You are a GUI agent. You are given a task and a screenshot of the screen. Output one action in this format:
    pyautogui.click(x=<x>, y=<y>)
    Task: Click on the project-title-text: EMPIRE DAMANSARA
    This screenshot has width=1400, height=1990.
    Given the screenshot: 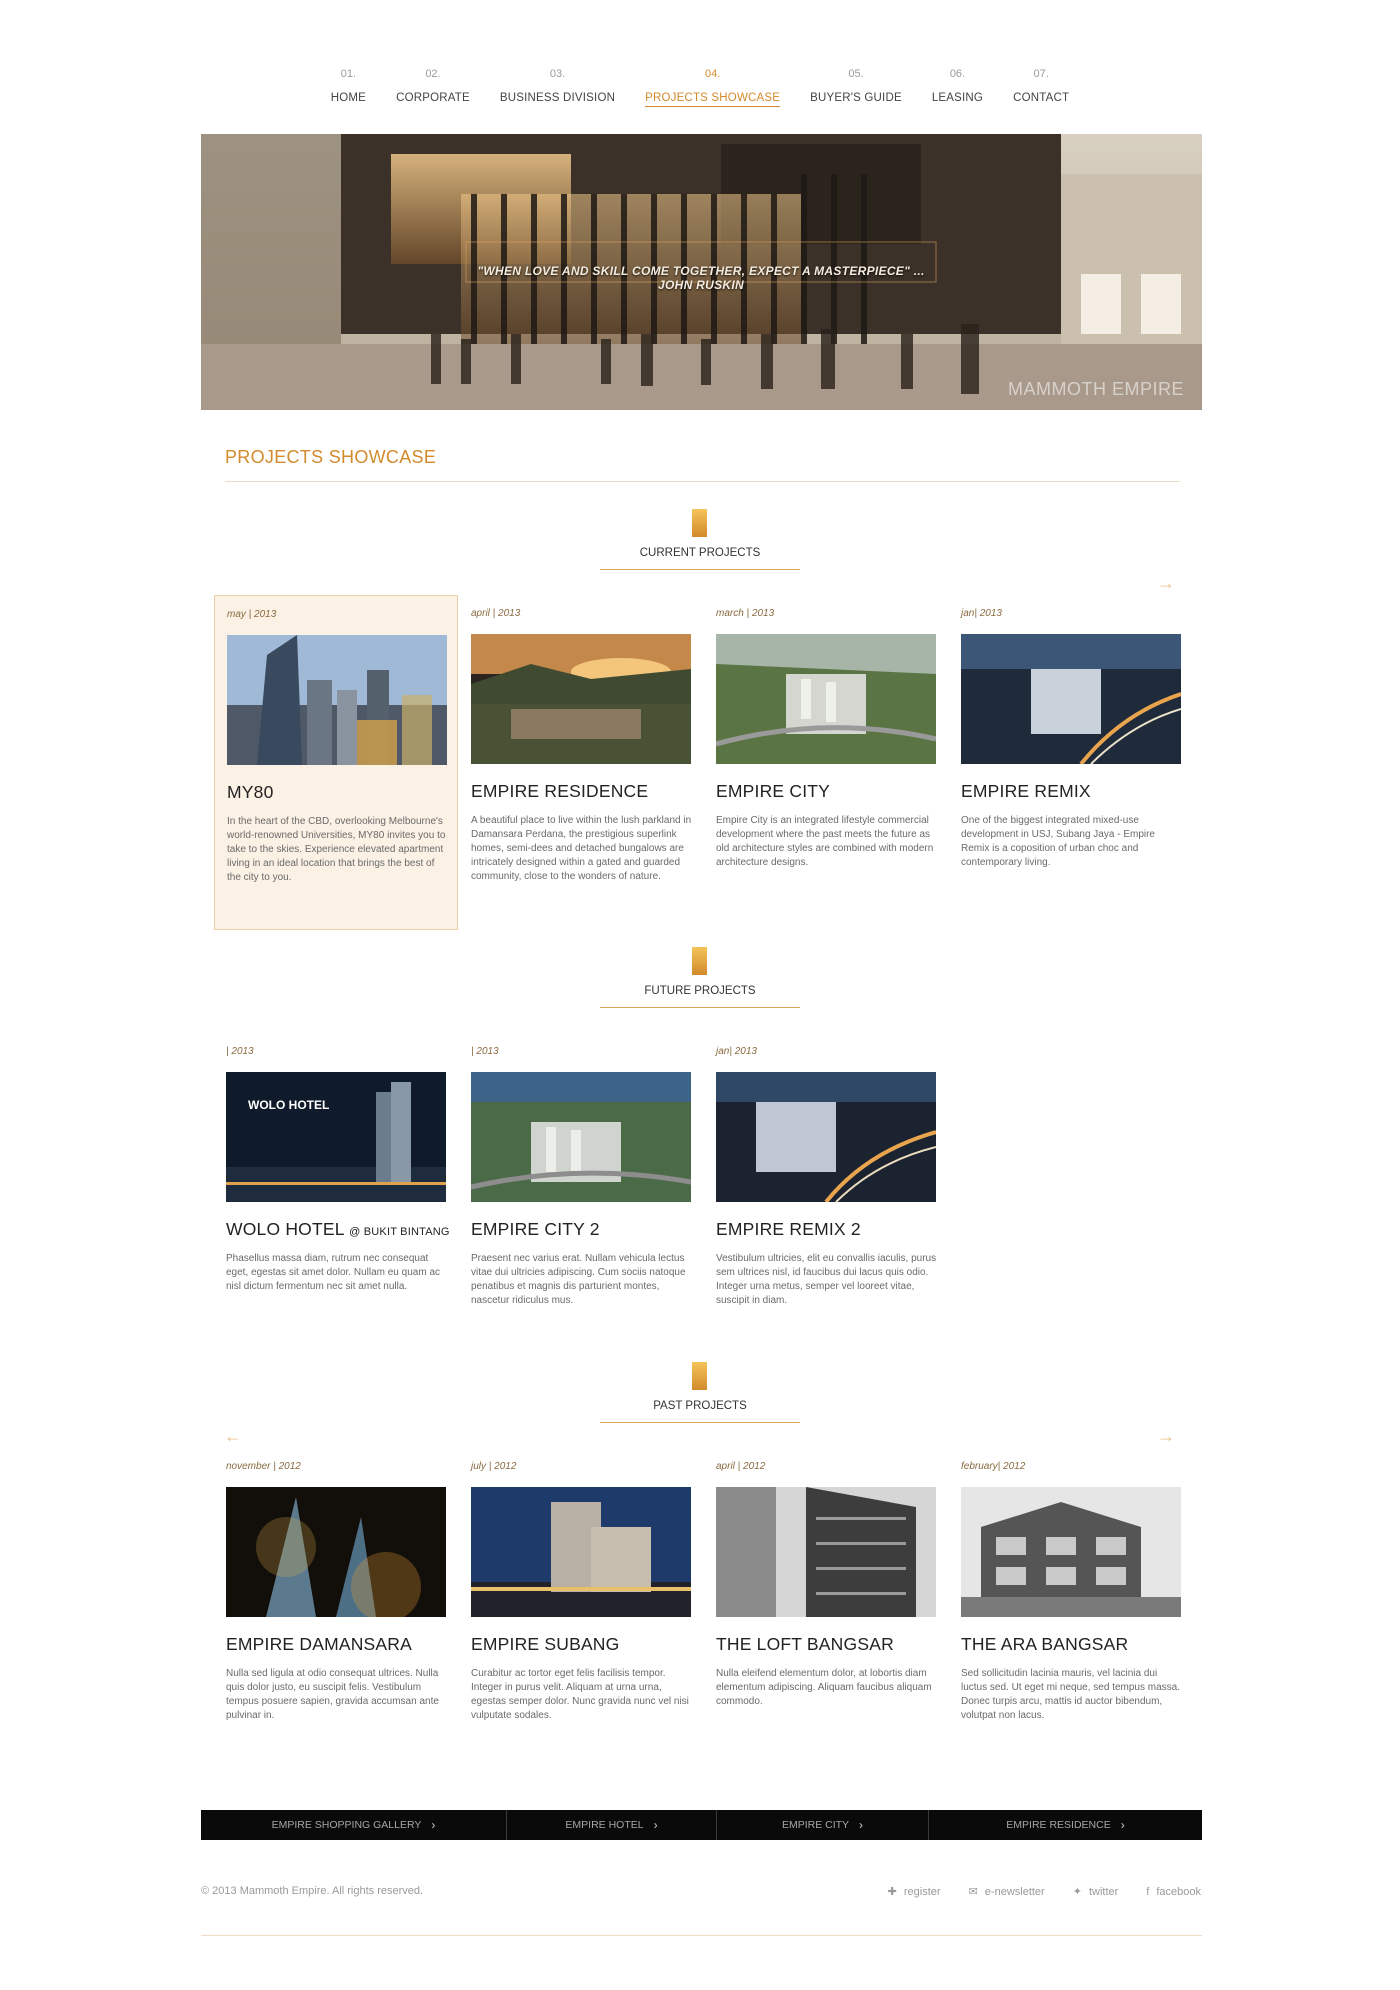 What is the action you would take?
    pyautogui.click(x=319, y=1644)
    